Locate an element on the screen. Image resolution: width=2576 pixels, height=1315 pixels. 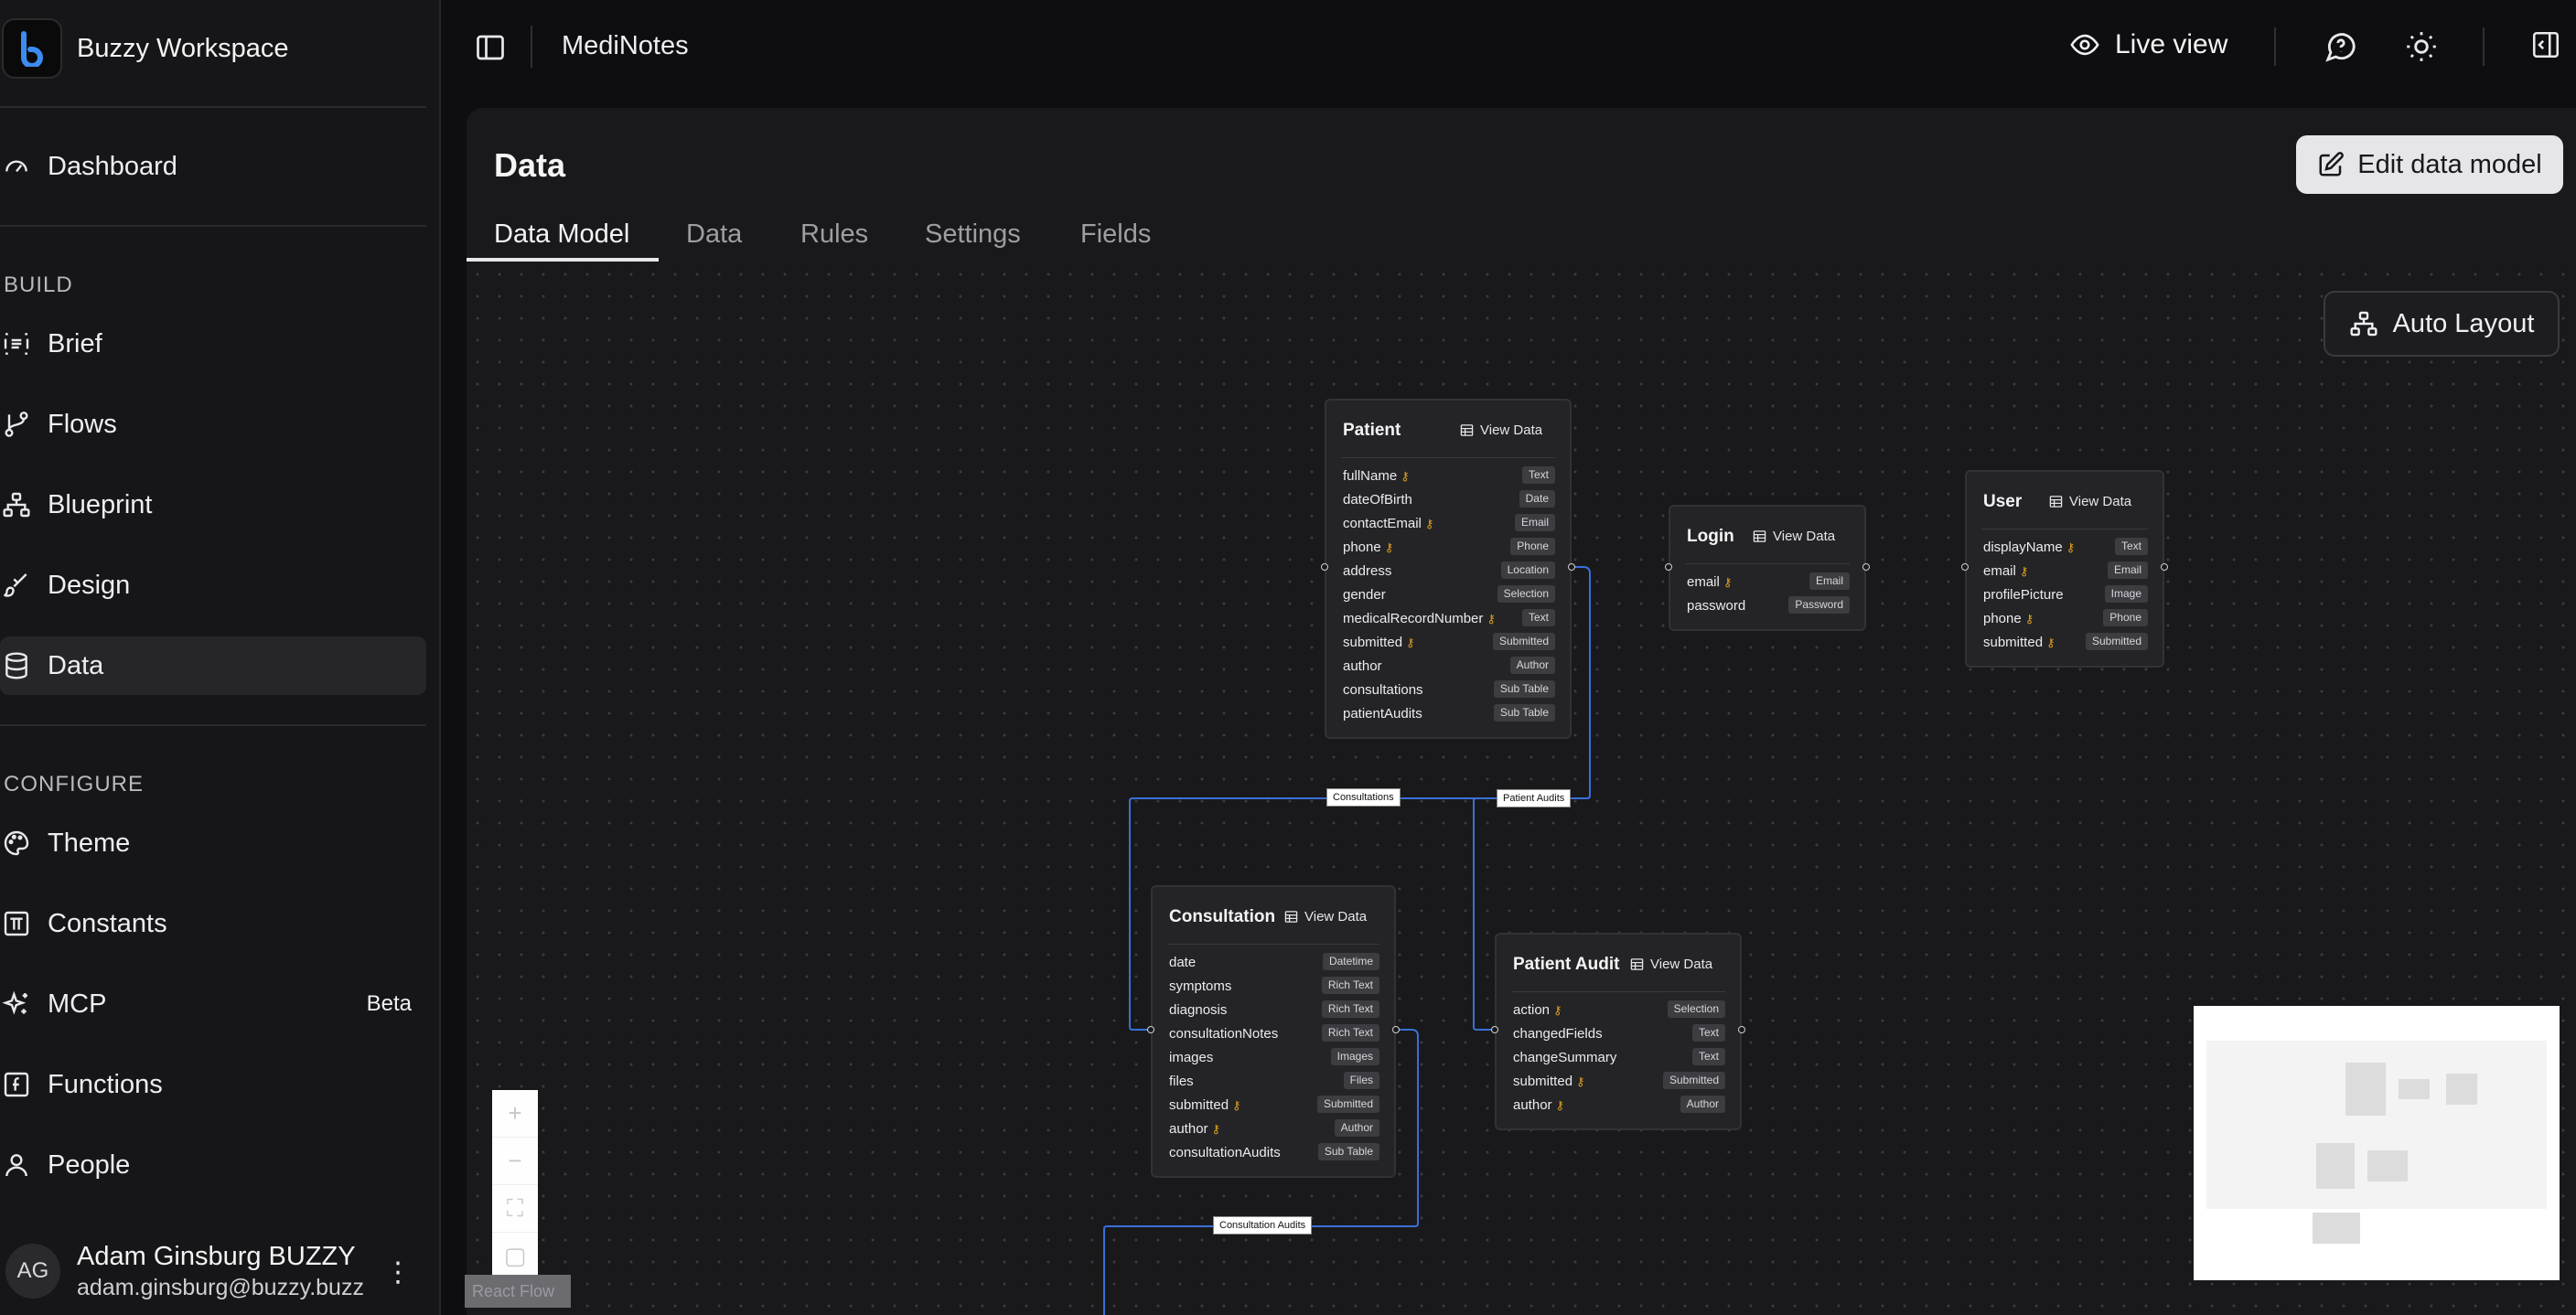
field-name: consultationNotes is located at coordinates (1224, 1034).